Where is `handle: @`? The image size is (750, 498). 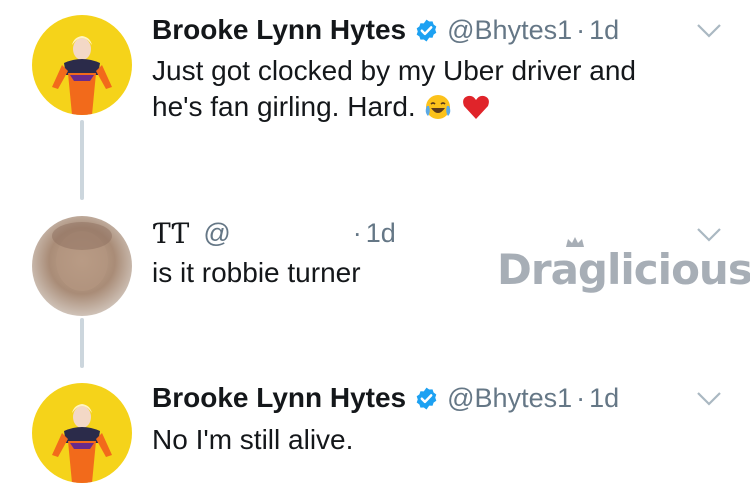
handle: @ is located at coordinates (216, 233).